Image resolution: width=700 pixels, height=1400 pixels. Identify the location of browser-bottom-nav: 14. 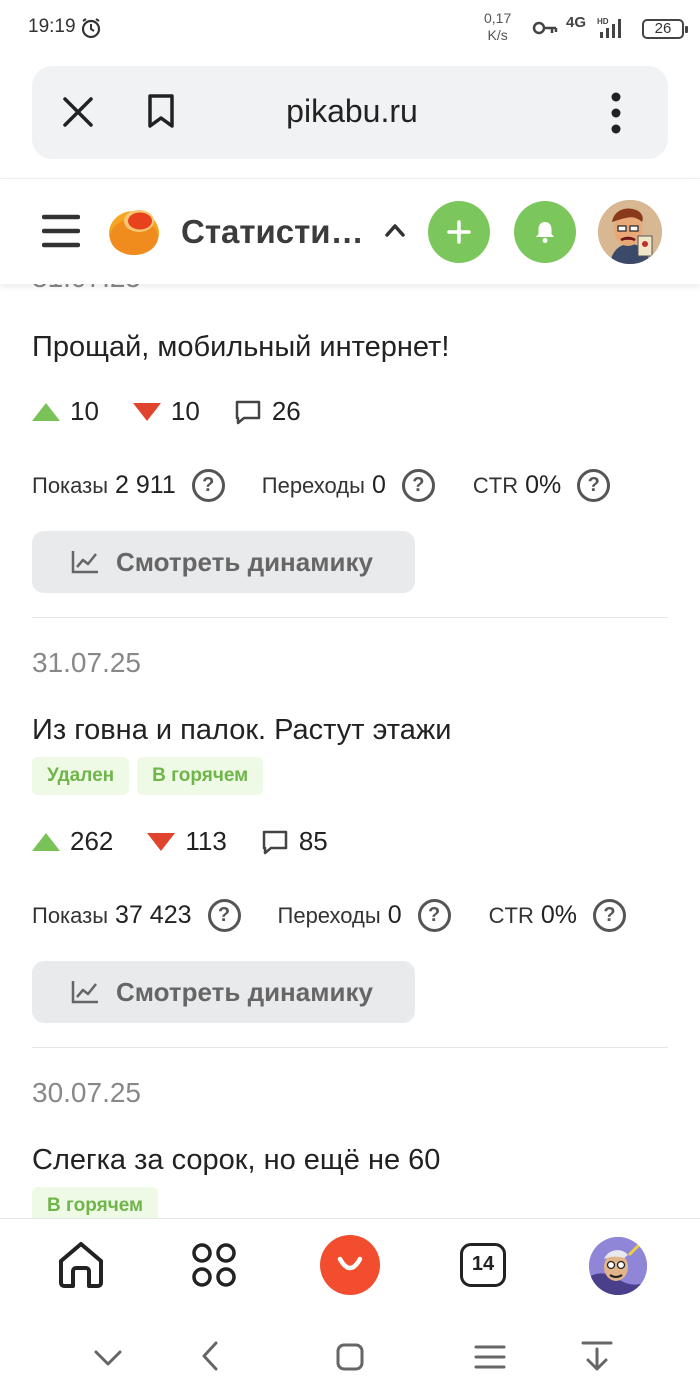
(350, 1267).